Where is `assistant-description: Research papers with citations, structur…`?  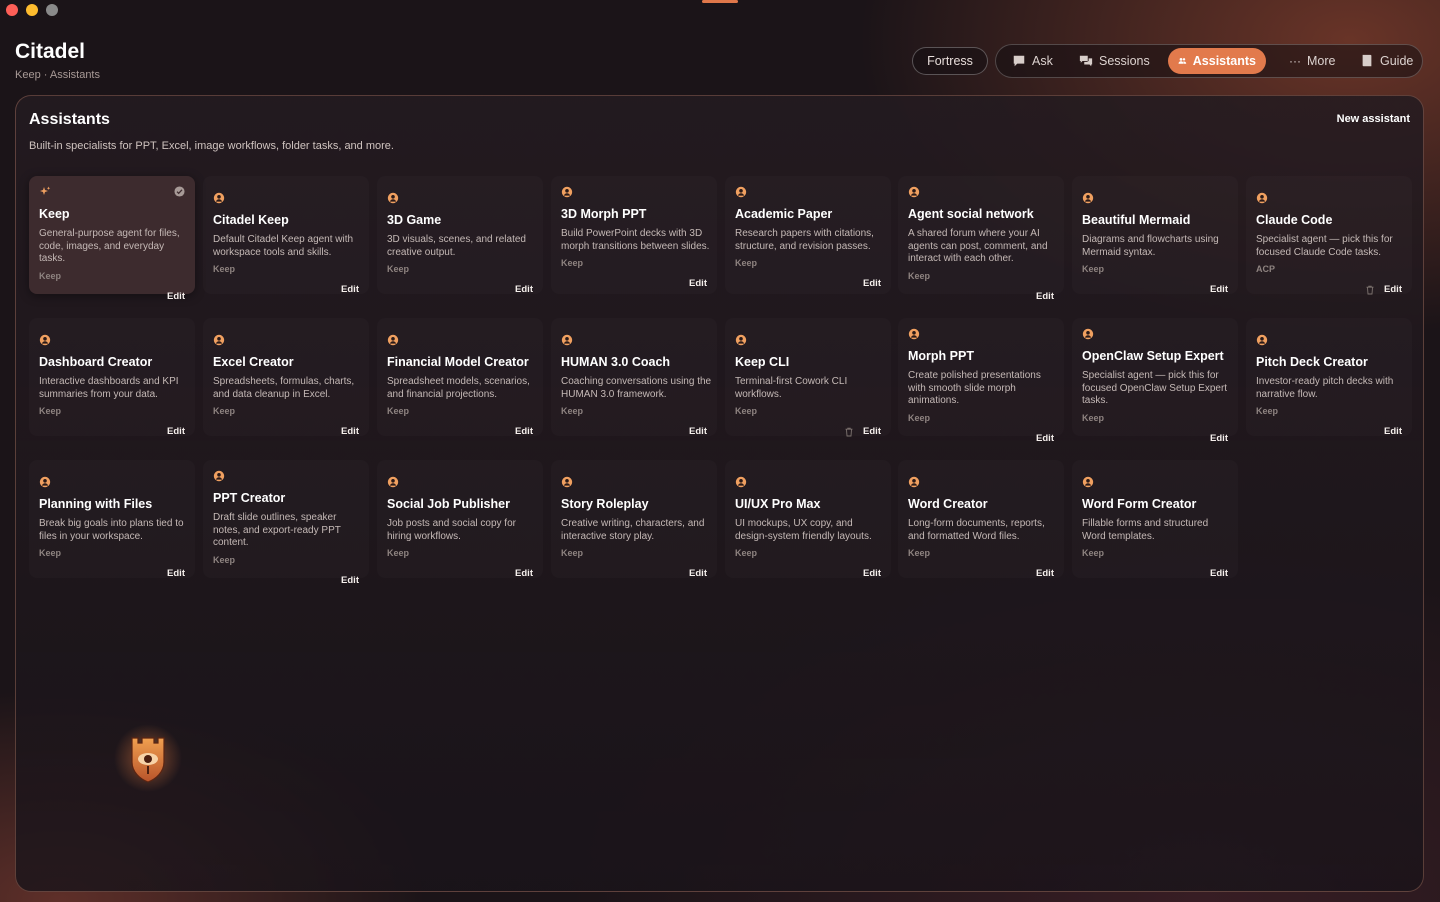
assistant-description: Research papers with citations, structur… is located at coordinates (804, 240).